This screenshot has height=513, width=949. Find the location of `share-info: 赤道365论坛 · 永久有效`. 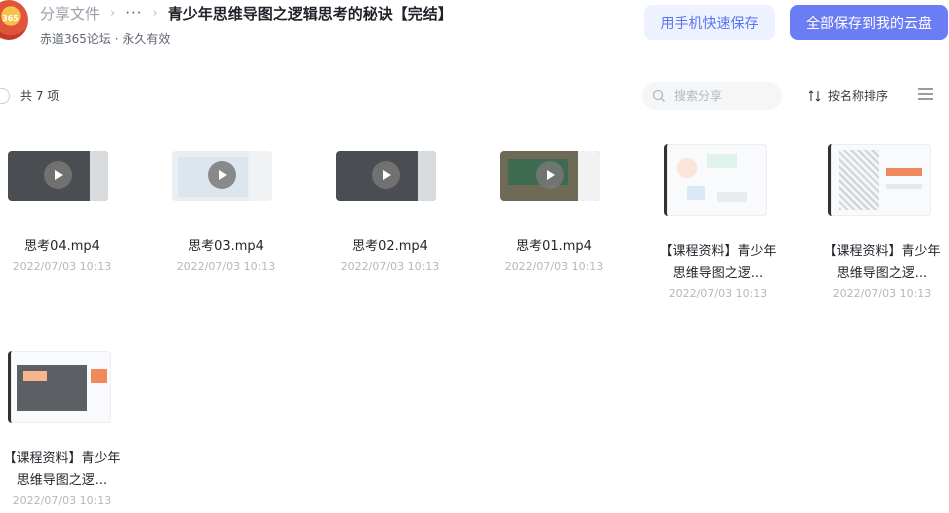

share-info: 赤道365论坛 · 永久有效 is located at coordinates (105, 39).